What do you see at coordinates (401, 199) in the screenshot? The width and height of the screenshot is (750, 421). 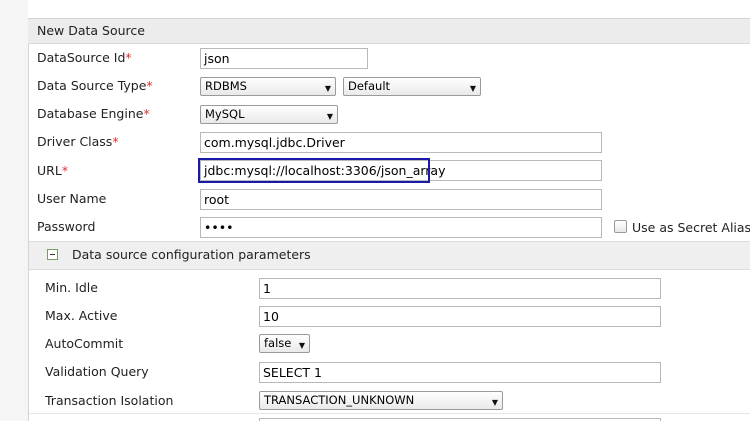 I see `user-name-input: root` at bounding box center [401, 199].